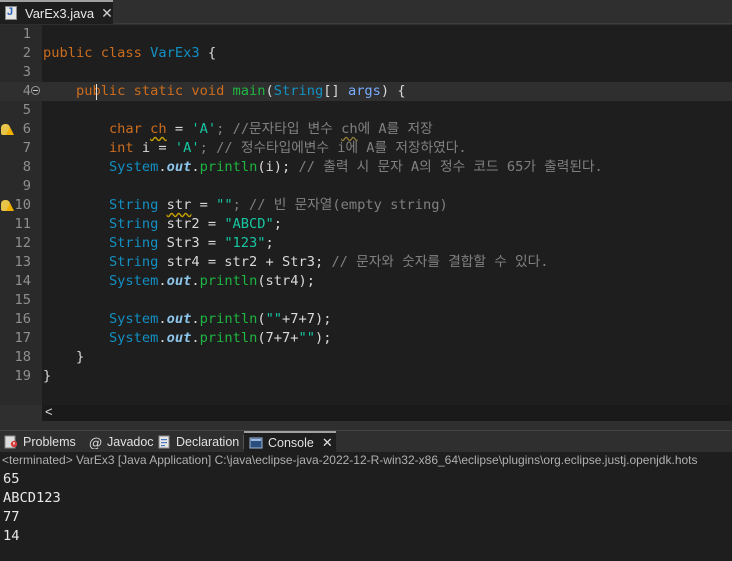  I want to click on code-text: }, so click(63, 357).